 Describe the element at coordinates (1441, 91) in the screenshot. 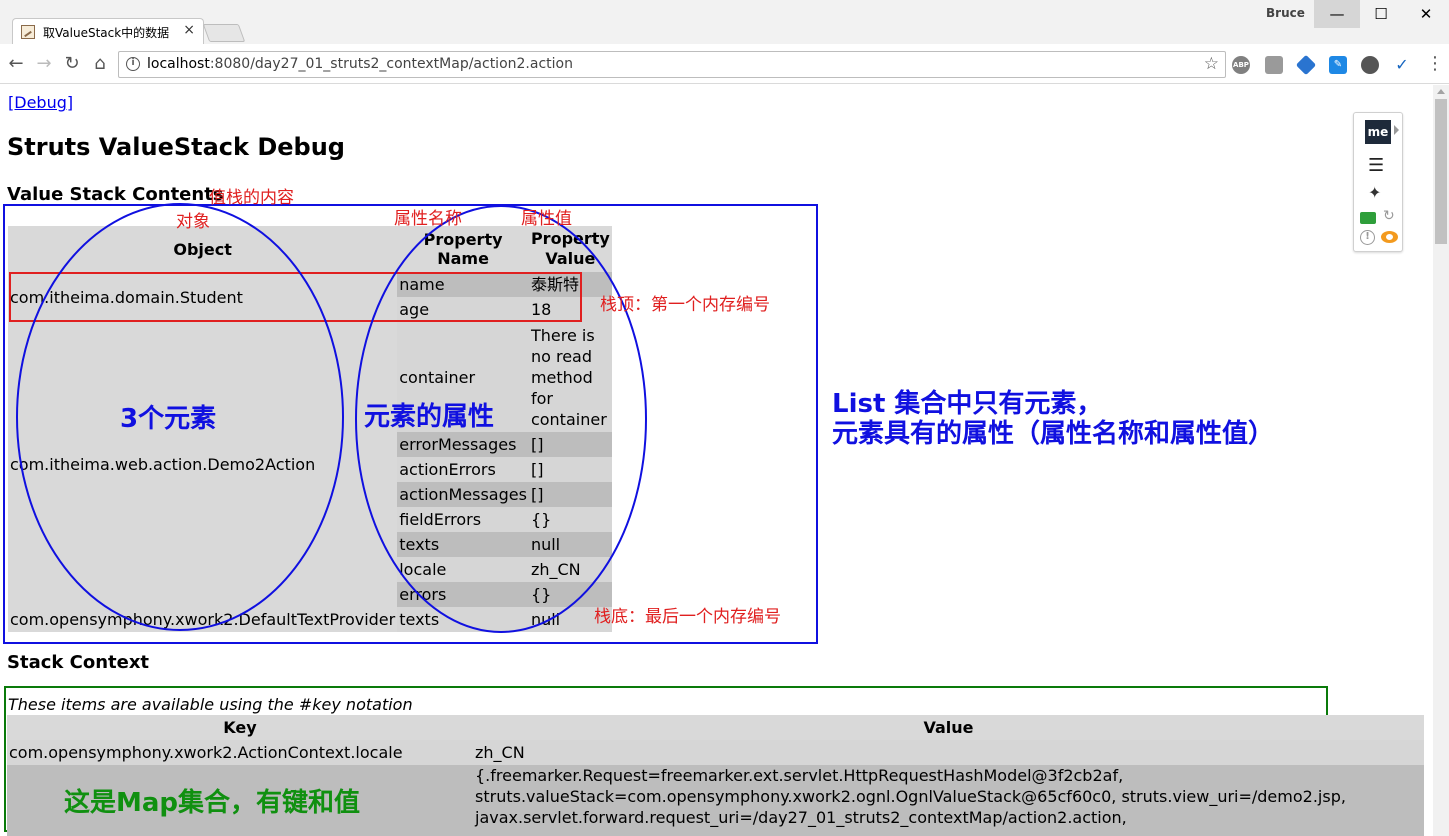

I see `scroll-up-arrow-icon` at that location.